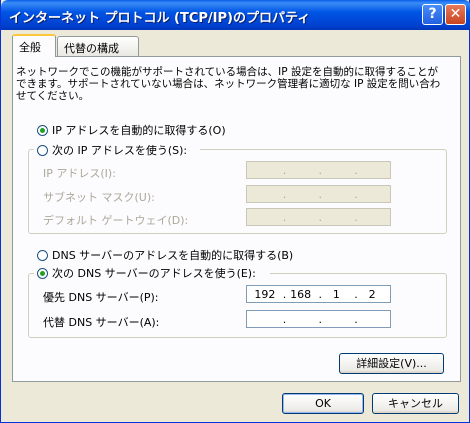 The width and height of the screenshot is (470, 423). What do you see at coordinates (139, 130) in the screenshot?
I see `ip-auto-label: IP アドレスを自動的に取得する(O)` at bounding box center [139, 130].